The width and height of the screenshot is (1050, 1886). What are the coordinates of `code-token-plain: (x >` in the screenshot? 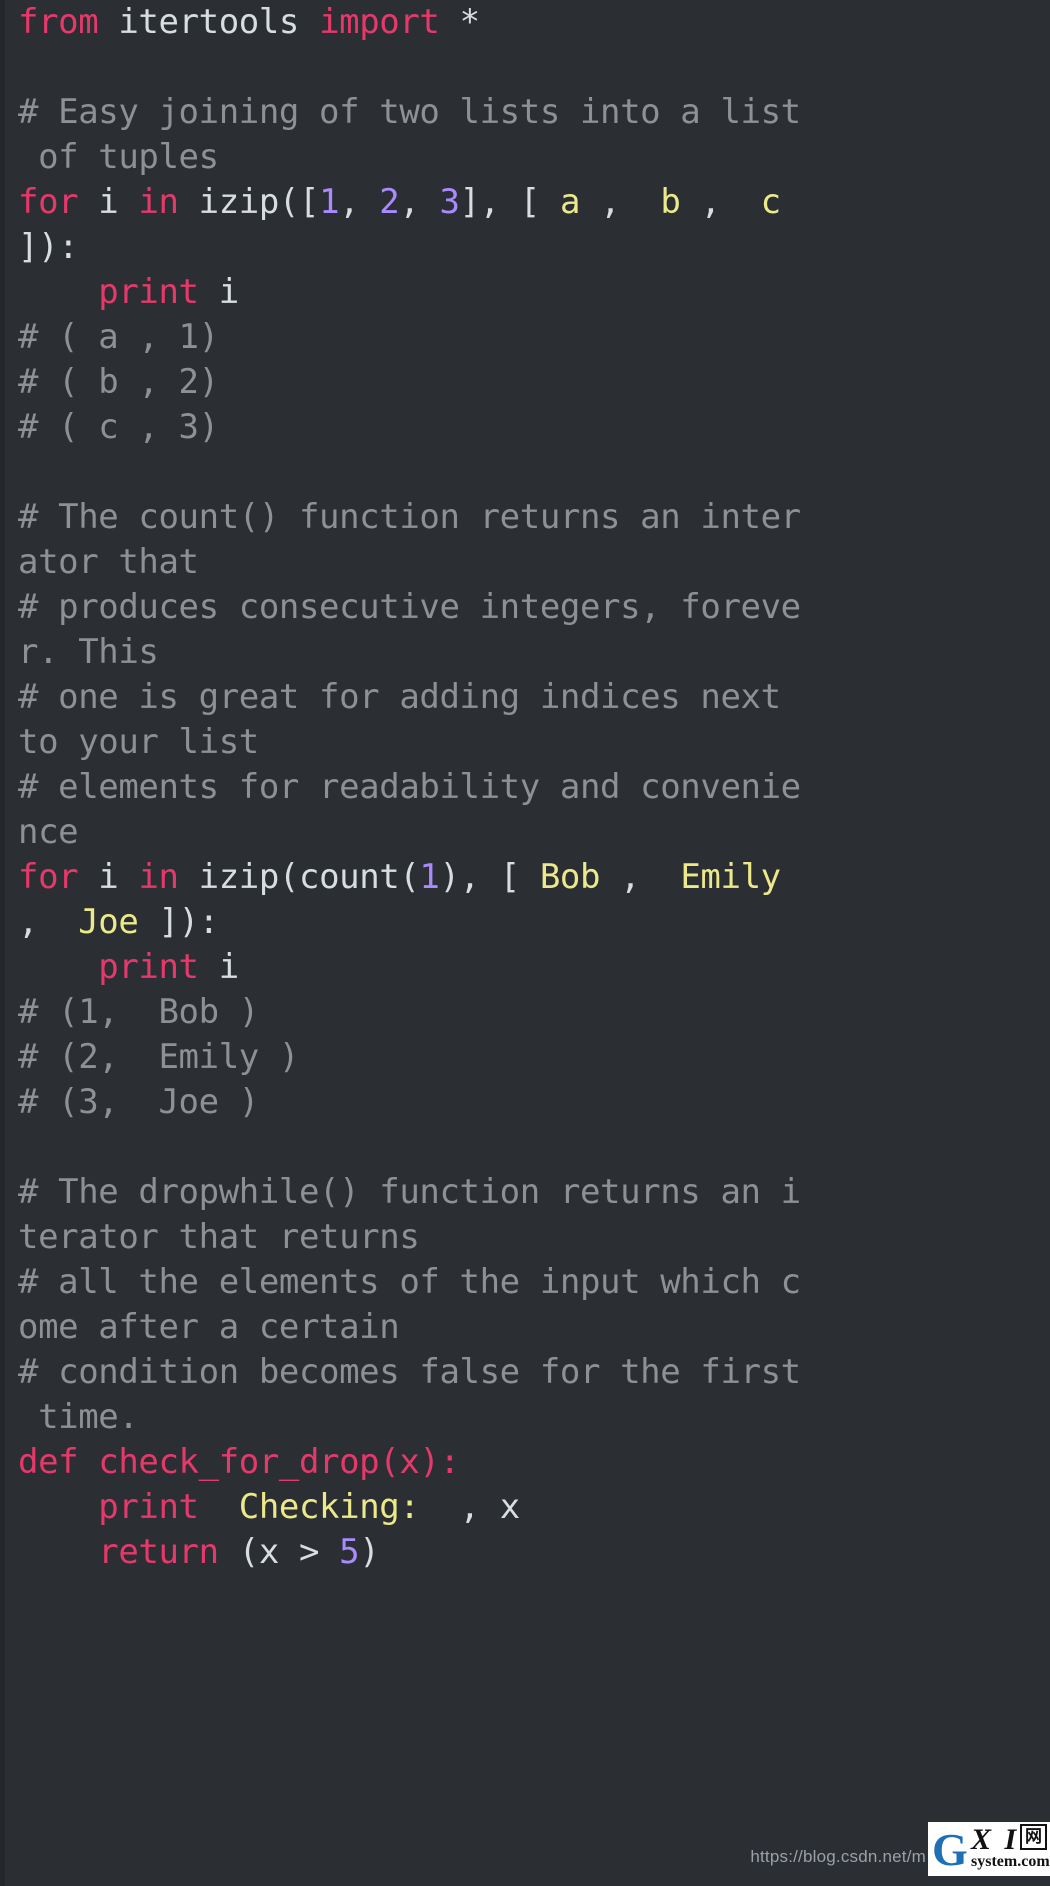 It's located at (279, 1552).